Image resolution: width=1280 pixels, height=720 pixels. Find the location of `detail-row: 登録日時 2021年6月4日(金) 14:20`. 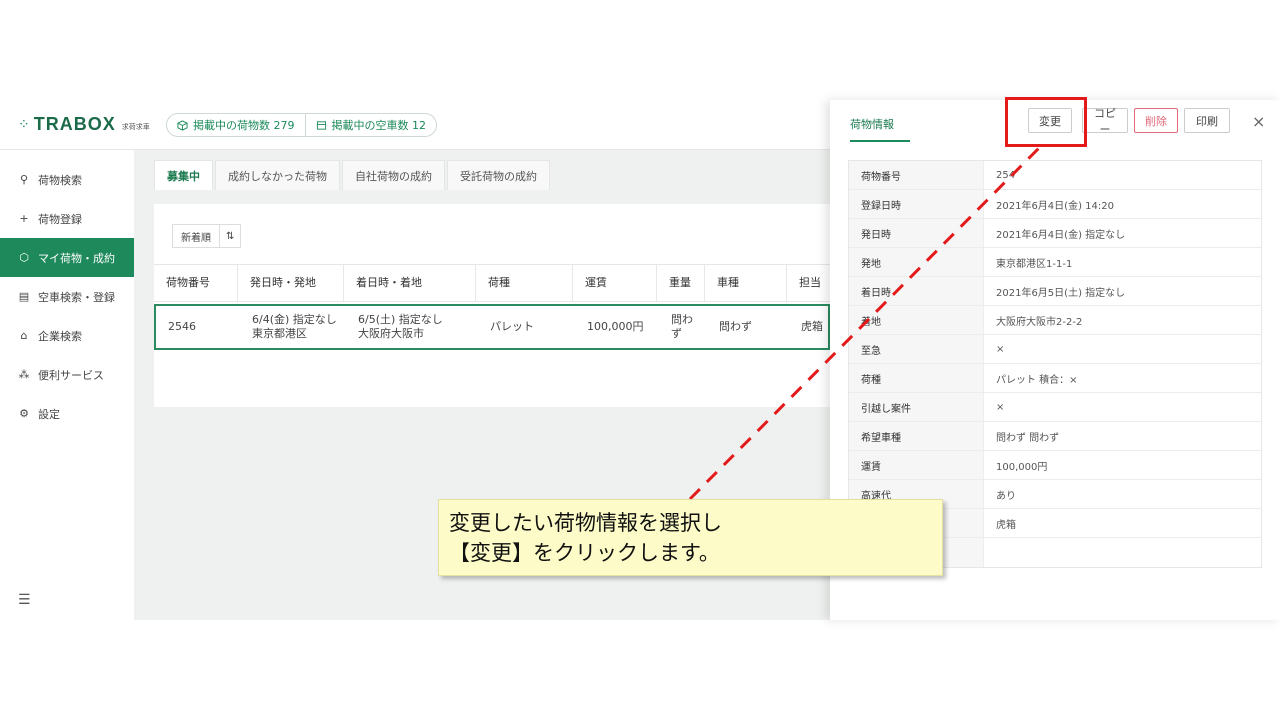

detail-row: 登録日時 2021年6月4日(金) 14:20 is located at coordinates (1055, 204).